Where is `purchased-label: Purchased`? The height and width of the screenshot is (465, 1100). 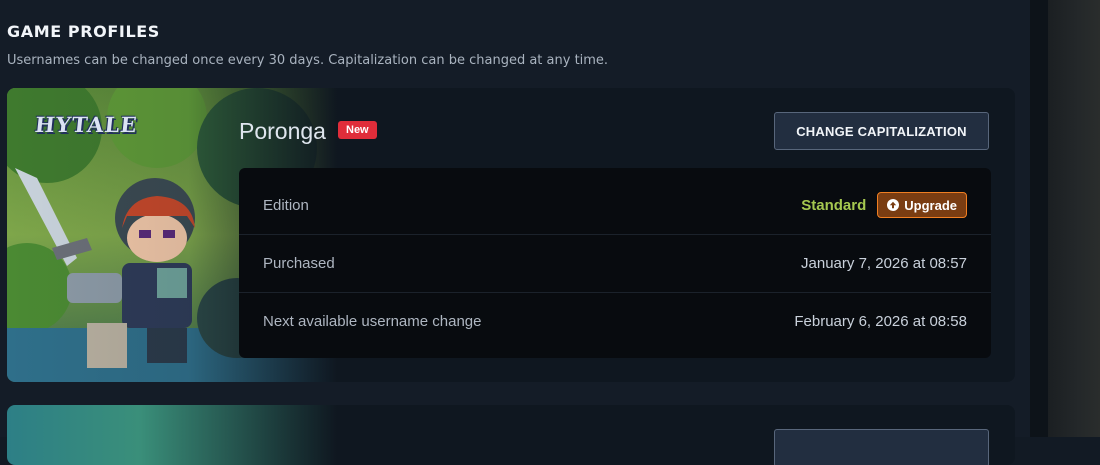
purchased-label: Purchased is located at coordinates (299, 263).